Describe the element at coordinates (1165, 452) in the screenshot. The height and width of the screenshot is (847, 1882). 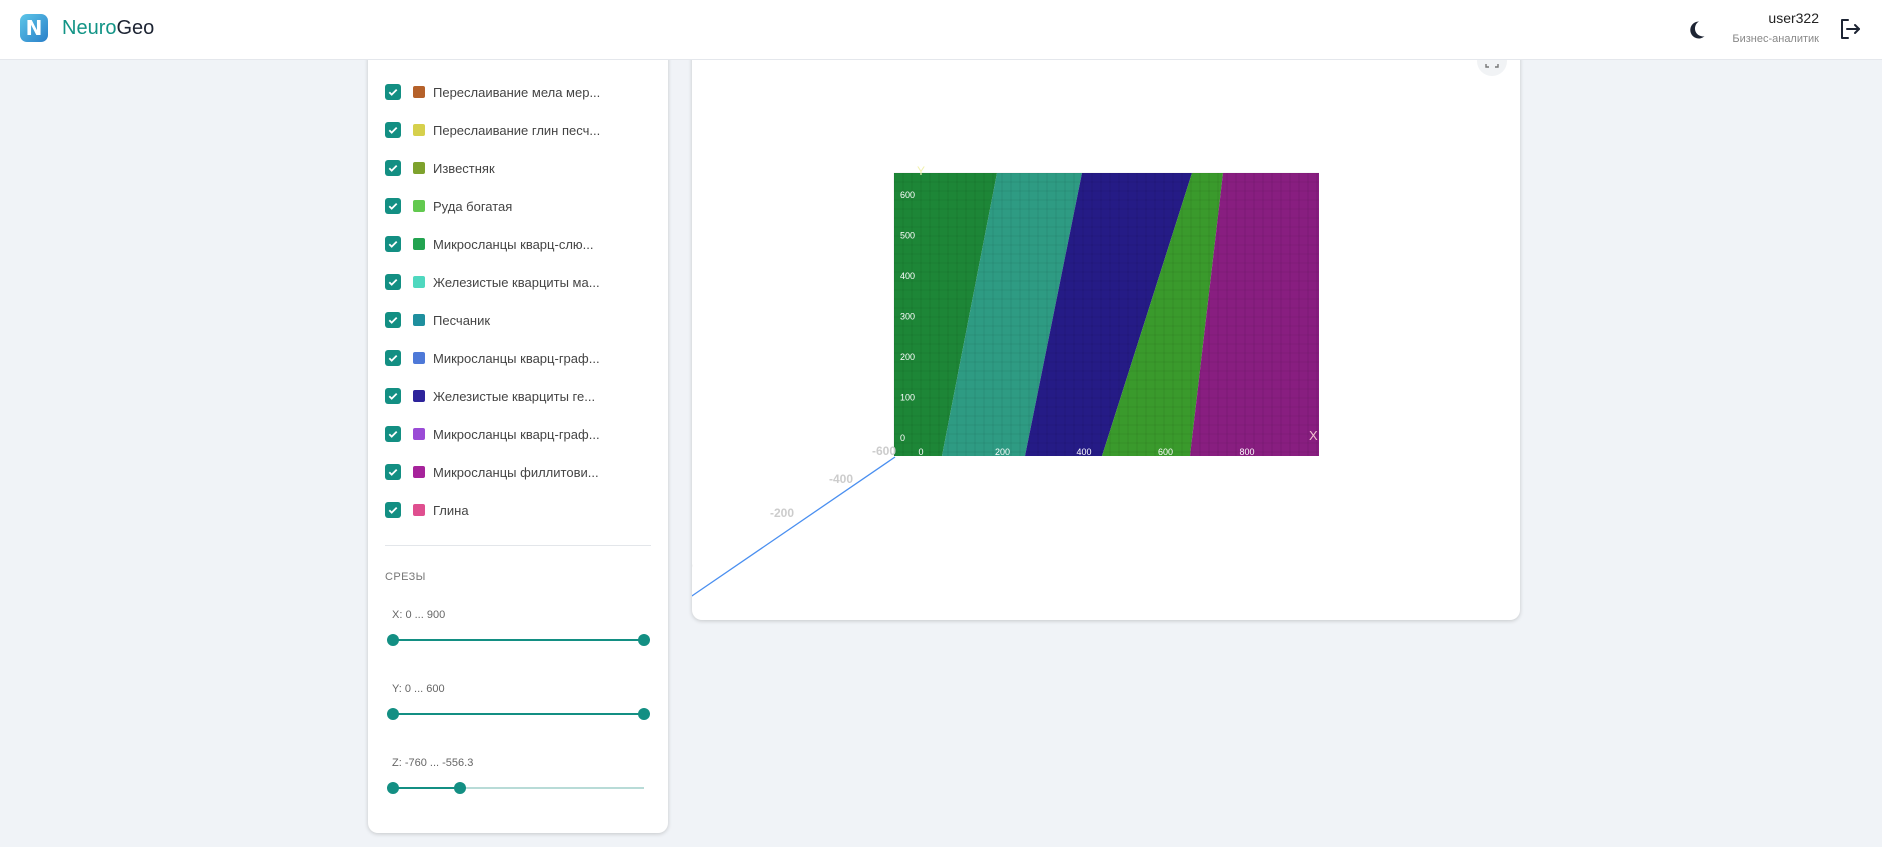
I see `x-tick-label: 600` at that location.